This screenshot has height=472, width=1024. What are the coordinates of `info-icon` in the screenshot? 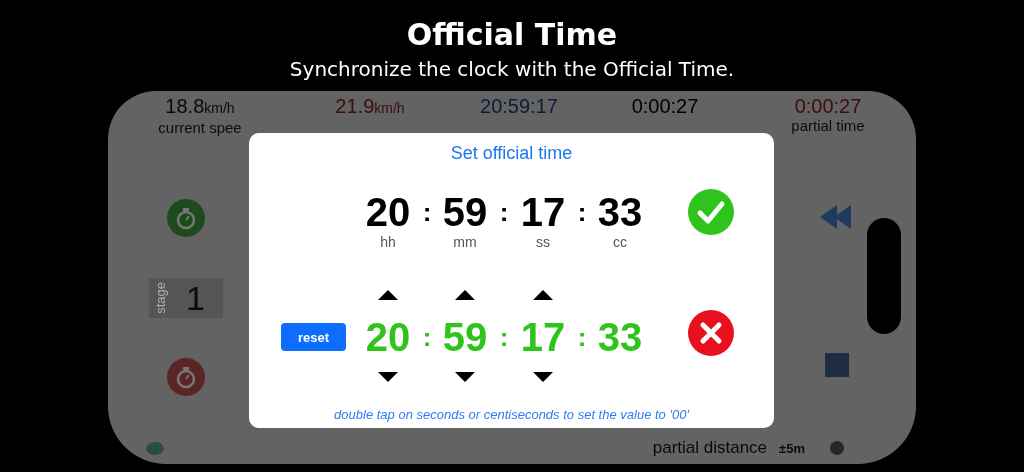 It's located at (837, 448).